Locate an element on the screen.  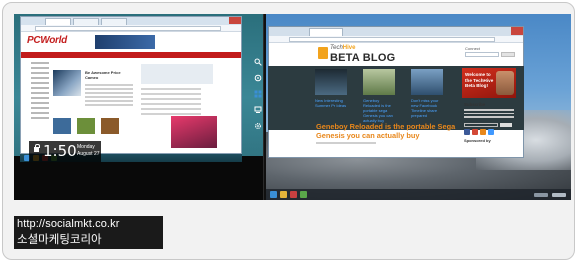
author-avatar is located at coordinates (505, 83).